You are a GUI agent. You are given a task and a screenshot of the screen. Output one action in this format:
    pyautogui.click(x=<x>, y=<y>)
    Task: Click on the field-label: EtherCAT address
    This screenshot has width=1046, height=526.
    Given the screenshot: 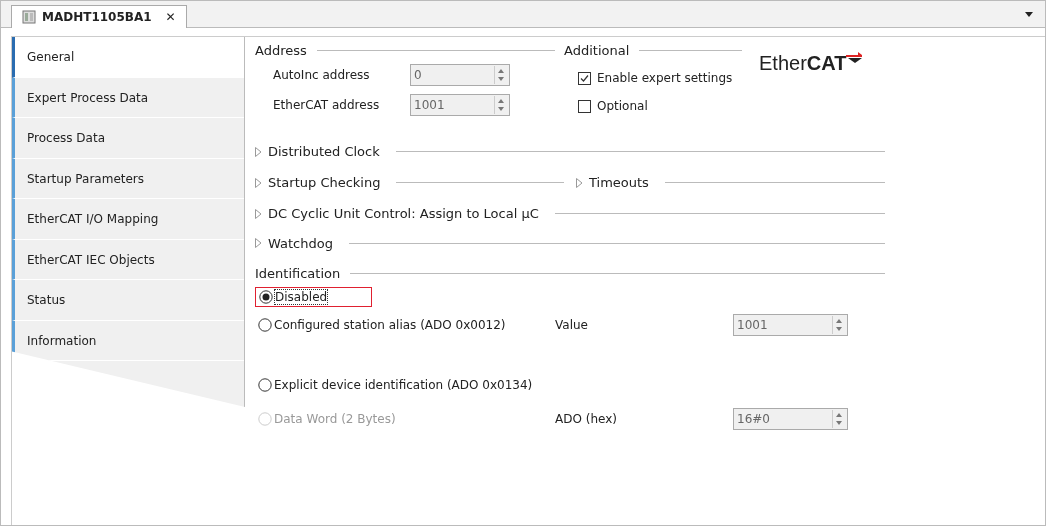 What is the action you would take?
    pyautogui.click(x=327, y=105)
    